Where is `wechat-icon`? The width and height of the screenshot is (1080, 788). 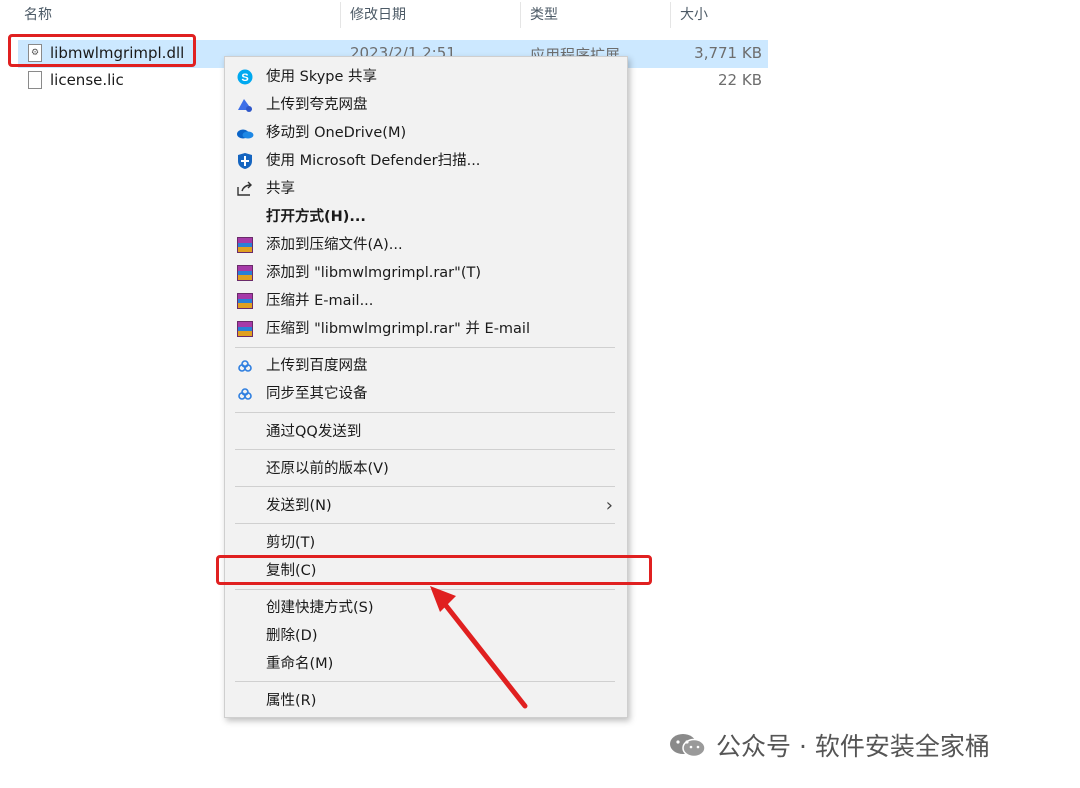 wechat-icon is located at coordinates (688, 745).